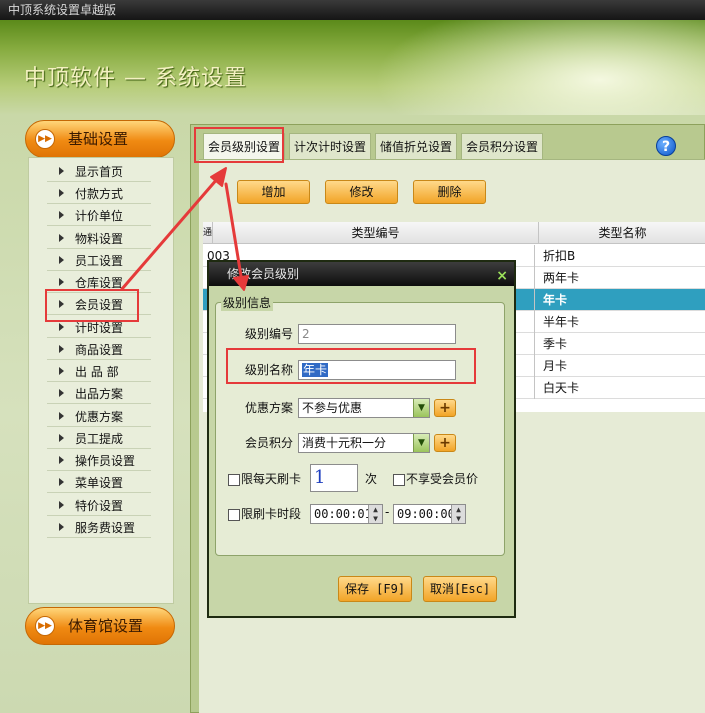  What do you see at coordinates (426, 514) in the screenshot?
I see `time-end-value: 09:00:00` at bounding box center [426, 514].